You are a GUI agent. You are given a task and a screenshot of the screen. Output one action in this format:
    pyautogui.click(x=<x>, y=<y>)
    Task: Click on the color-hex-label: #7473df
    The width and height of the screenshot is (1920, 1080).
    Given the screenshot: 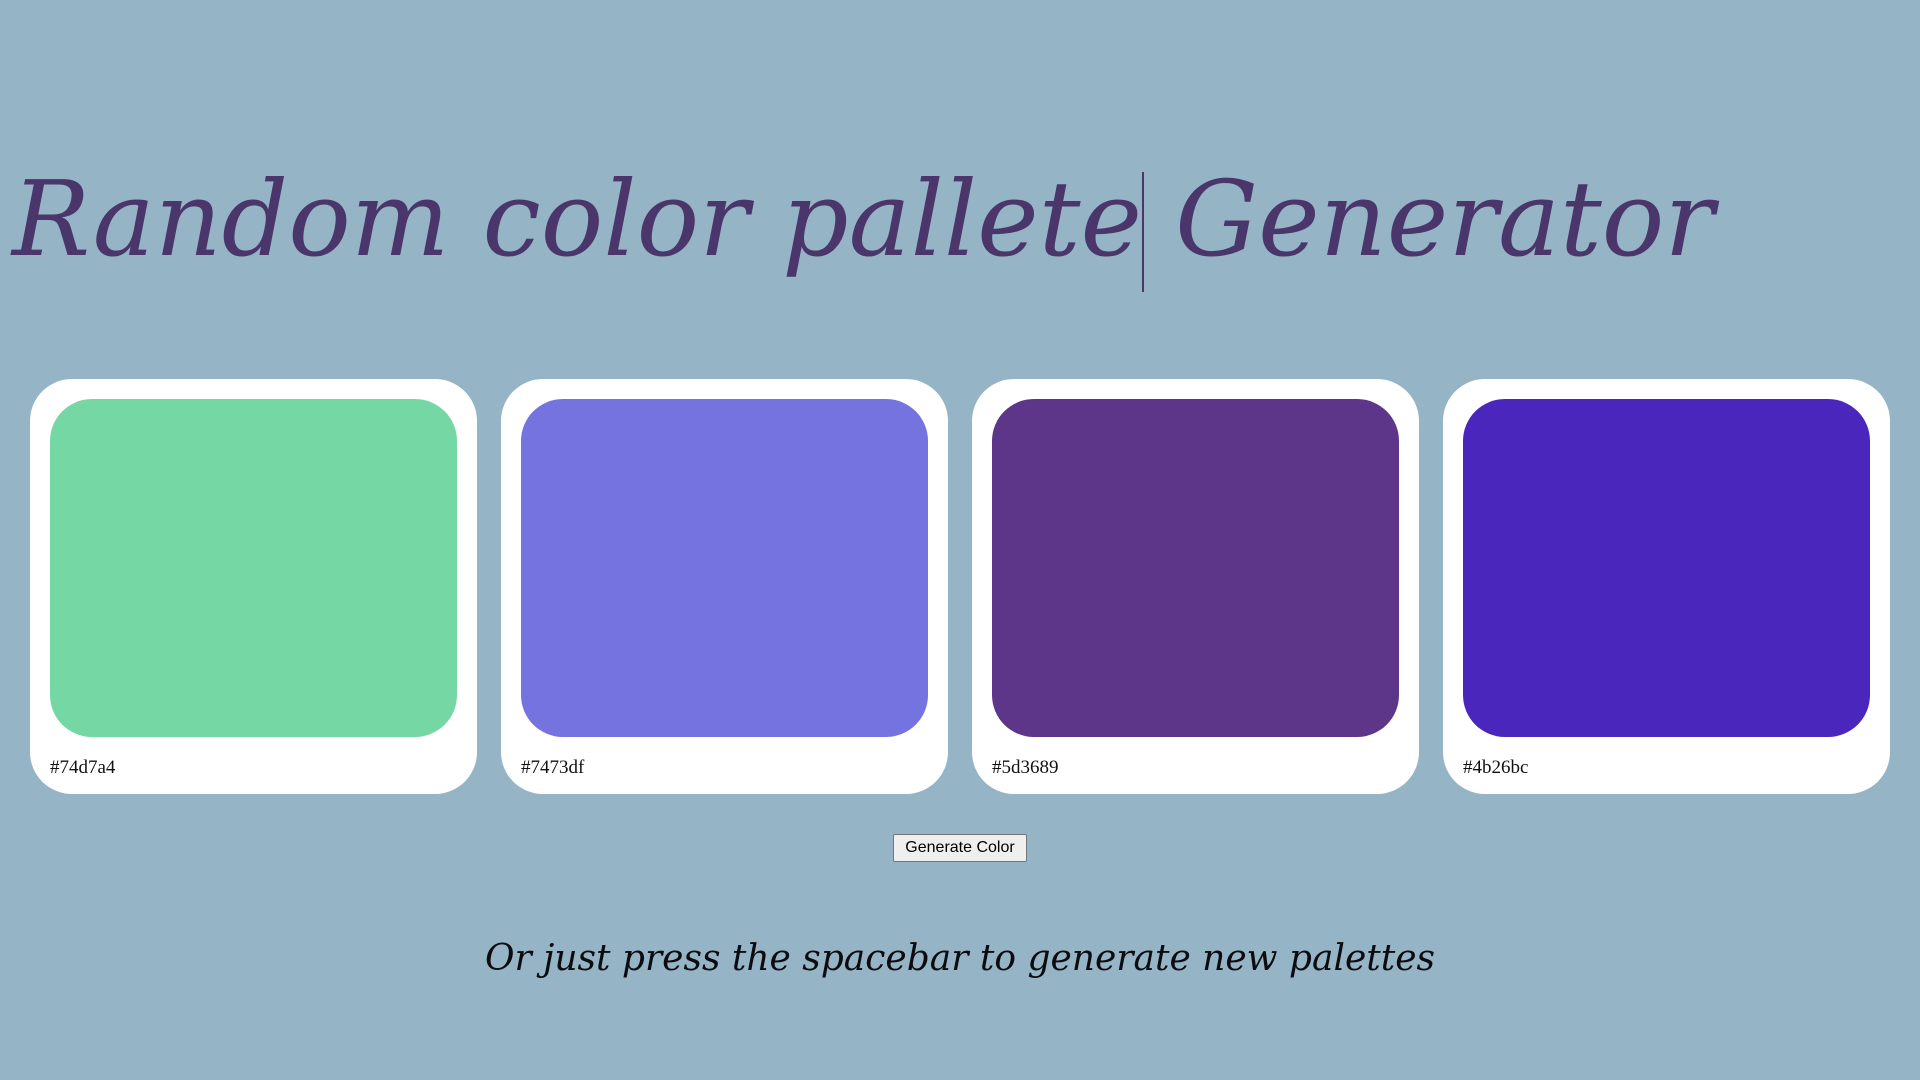 What is the action you would take?
    pyautogui.click(x=553, y=767)
    